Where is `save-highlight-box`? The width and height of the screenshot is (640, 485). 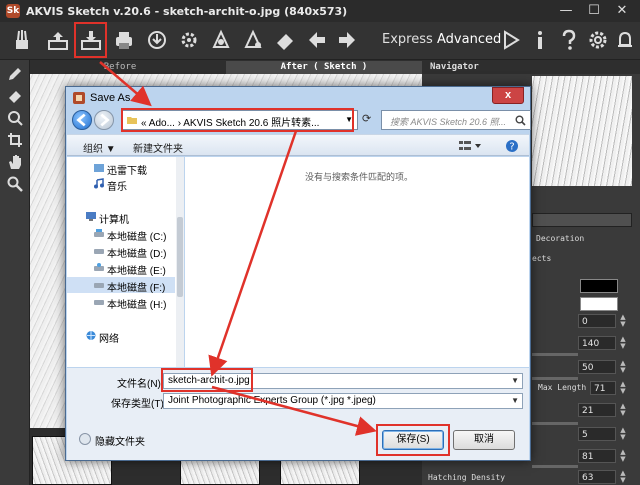 save-highlight-box is located at coordinates (90, 40).